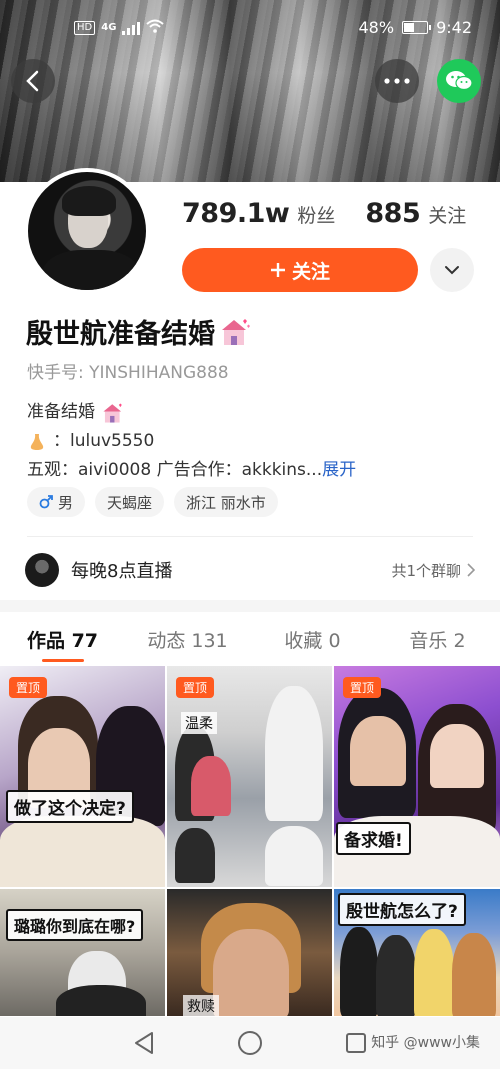 The height and width of the screenshot is (1069, 500). I want to click on clock: 9:42, so click(454, 27).